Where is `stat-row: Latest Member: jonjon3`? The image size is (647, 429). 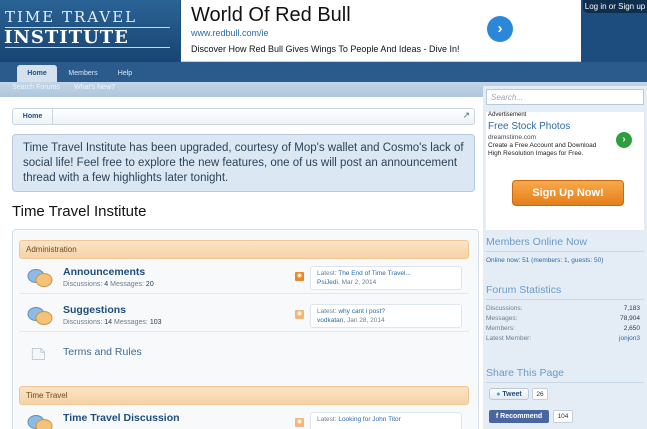
stat-row: Latest Member: jonjon3 is located at coordinates (565, 339).